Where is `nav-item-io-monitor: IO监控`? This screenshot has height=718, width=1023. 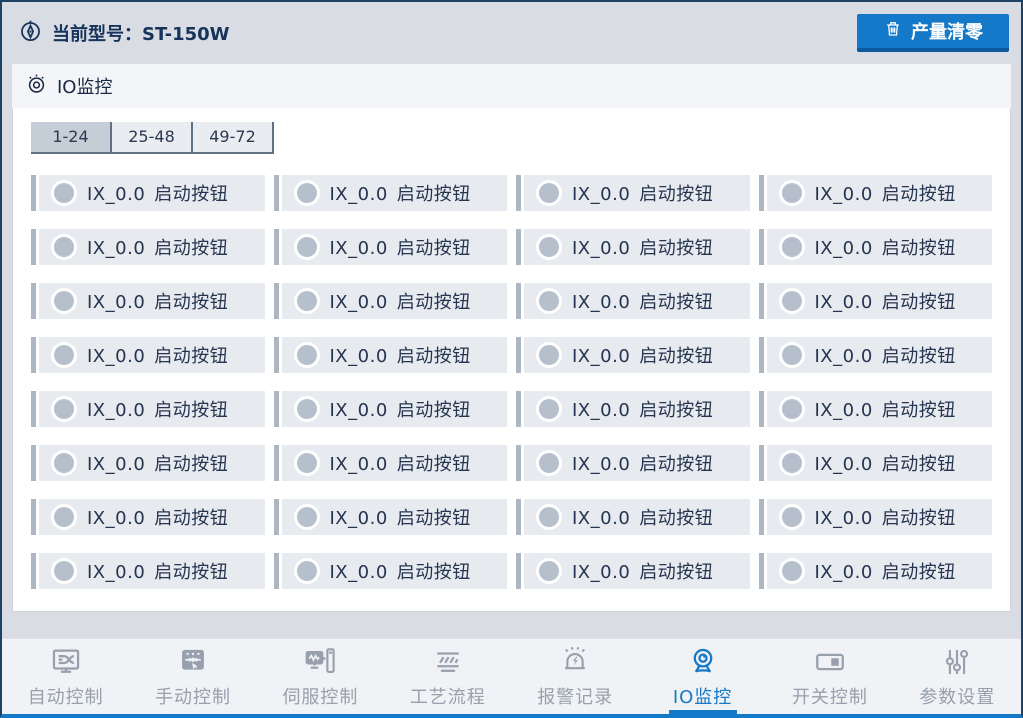
nav-item-io-monitor: IO监控 is located at coordinates (702, 676).